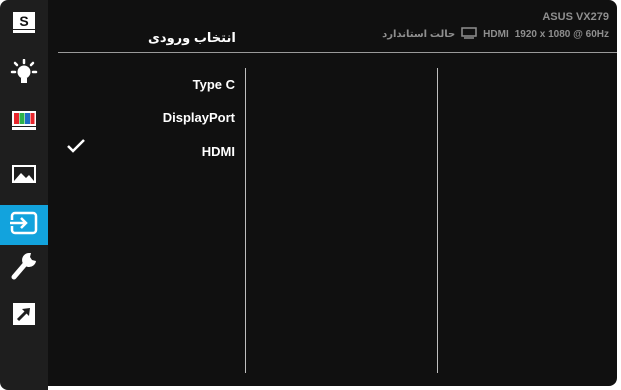 Image resolution: width=621 pixels, height=390 pixels. I want to click on status-bar: حالت استاندارد HDMI 1920 x 1080 @ 60Hz, so click(495, 34).